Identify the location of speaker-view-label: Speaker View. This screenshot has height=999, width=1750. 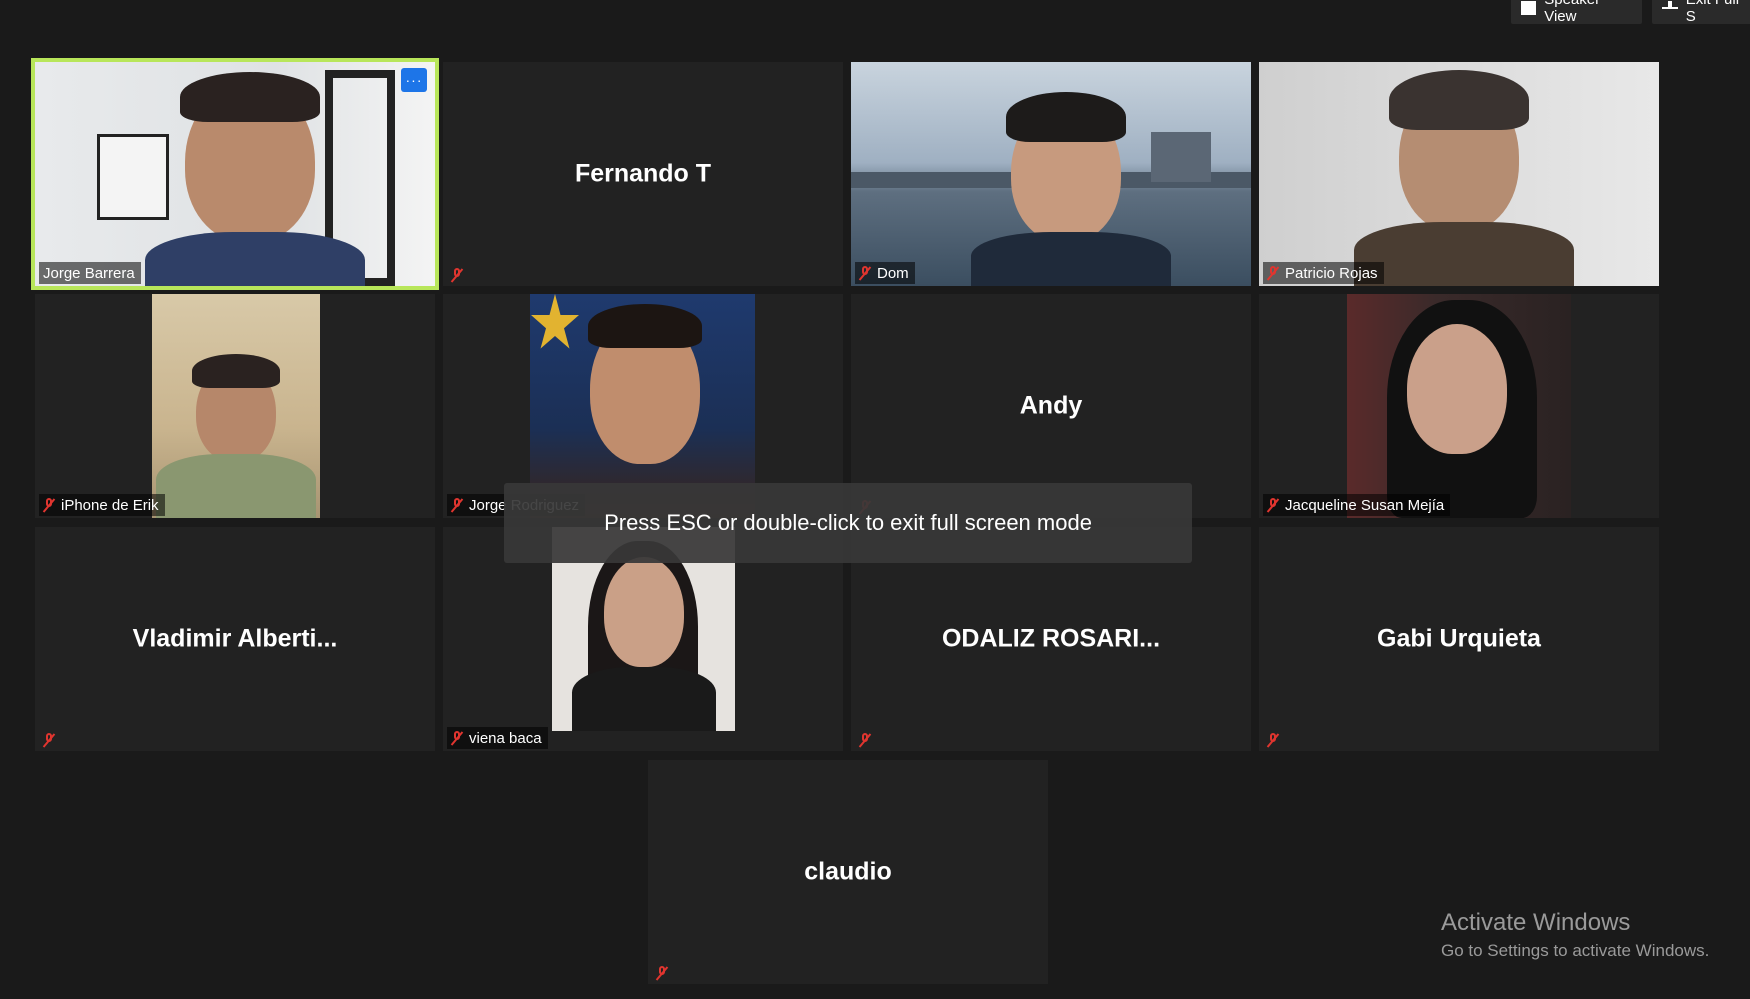
(1572, 12).